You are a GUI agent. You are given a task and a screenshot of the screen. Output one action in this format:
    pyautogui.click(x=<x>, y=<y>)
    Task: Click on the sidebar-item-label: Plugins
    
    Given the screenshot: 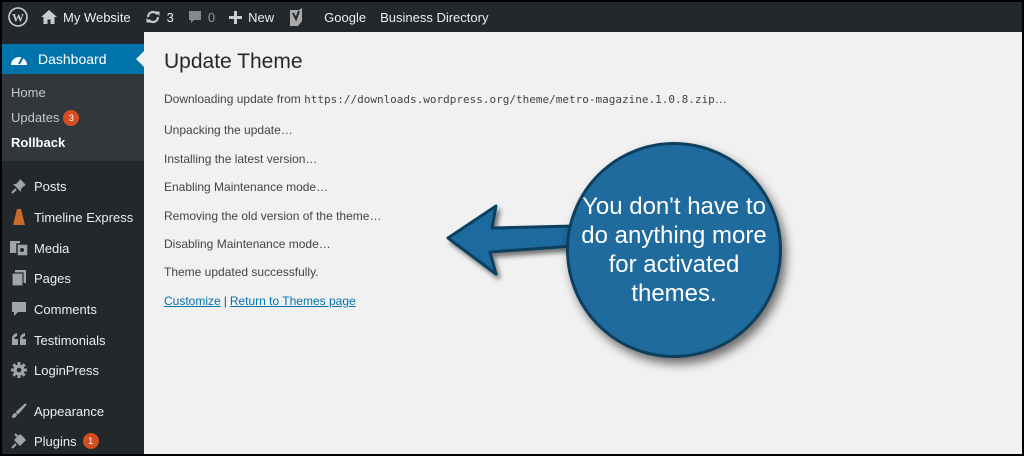 What is the action you would take?
    pyautogui.click(x=55, y=441)
    